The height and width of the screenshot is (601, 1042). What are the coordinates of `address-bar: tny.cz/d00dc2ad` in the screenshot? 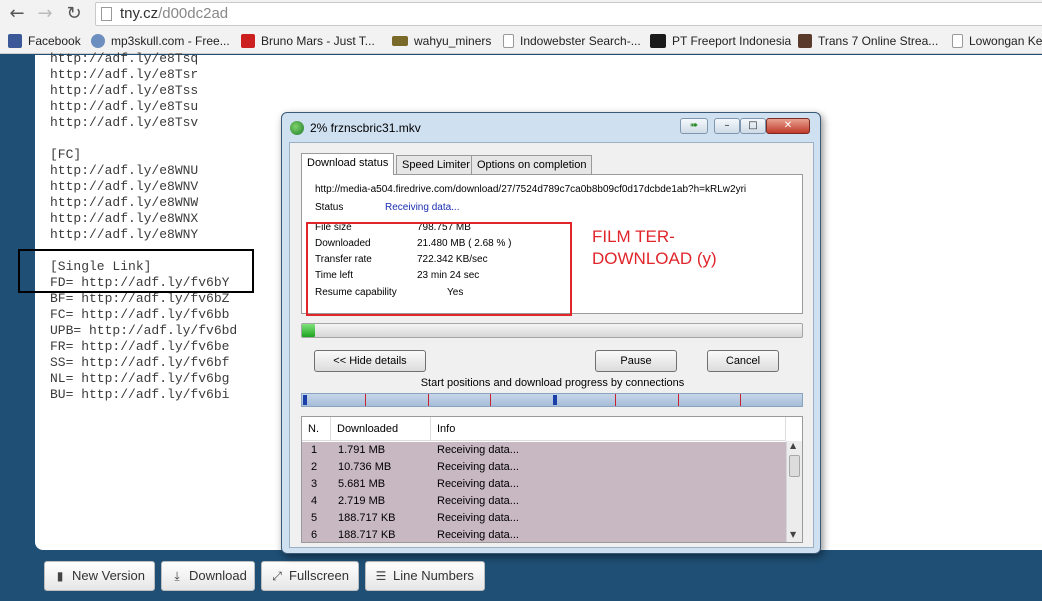 It's located at (568, 14).